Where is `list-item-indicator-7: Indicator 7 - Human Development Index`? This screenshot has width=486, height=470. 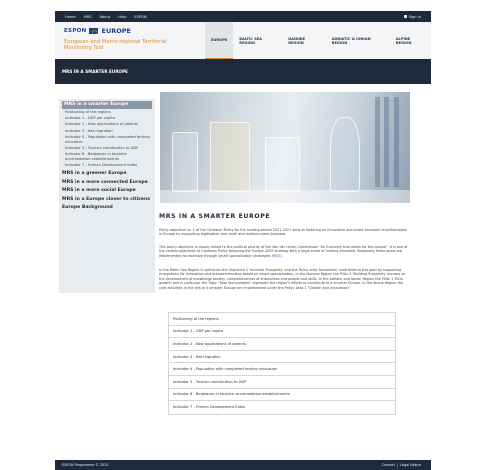
list-item-indicator-7: Indicator 7 - Human Development Index is located at coordinates (282, 407).